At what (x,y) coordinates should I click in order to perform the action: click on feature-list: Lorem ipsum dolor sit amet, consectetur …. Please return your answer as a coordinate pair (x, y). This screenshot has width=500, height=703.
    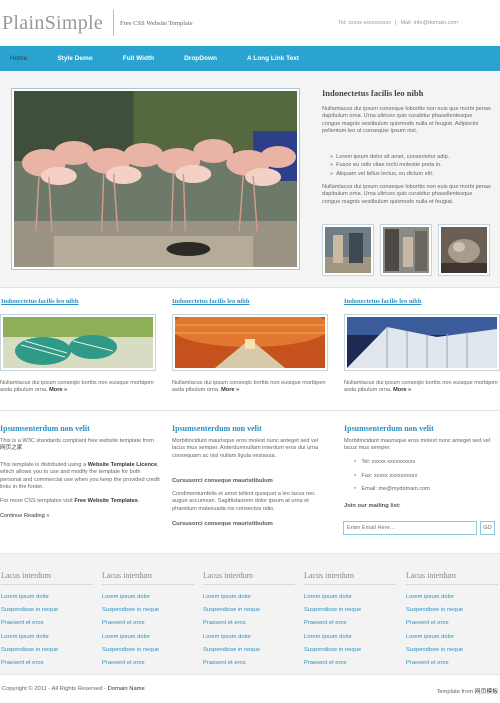
    Looking at the image, I should click on (389, 165).